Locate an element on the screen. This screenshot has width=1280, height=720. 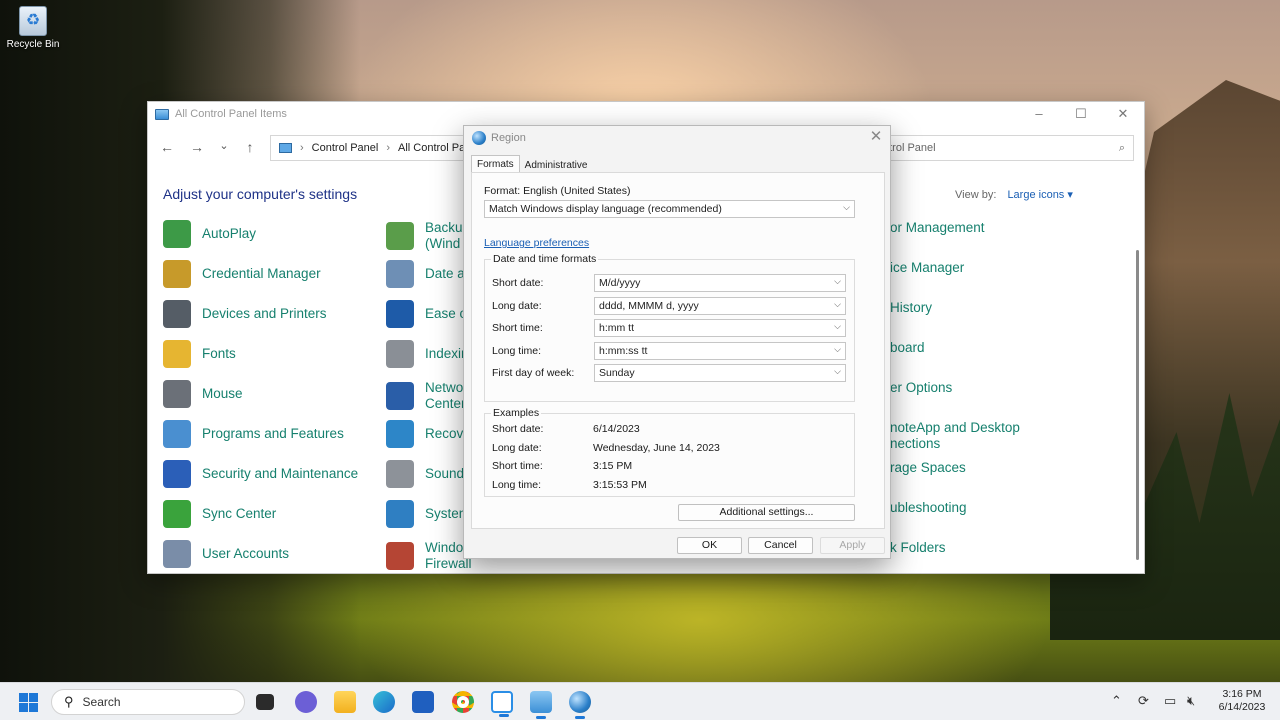
control-panel-item-label: board is located at coordinates (907, 347).